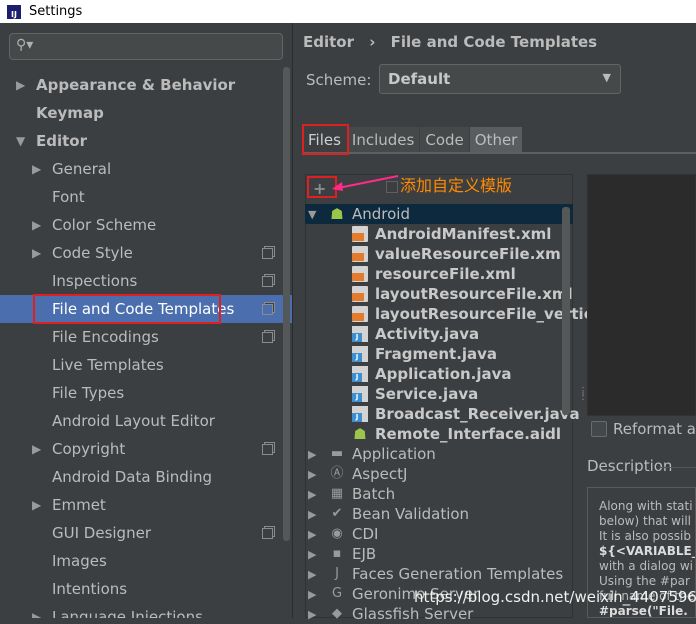  I want to click on description-divider, so click(677, 467).